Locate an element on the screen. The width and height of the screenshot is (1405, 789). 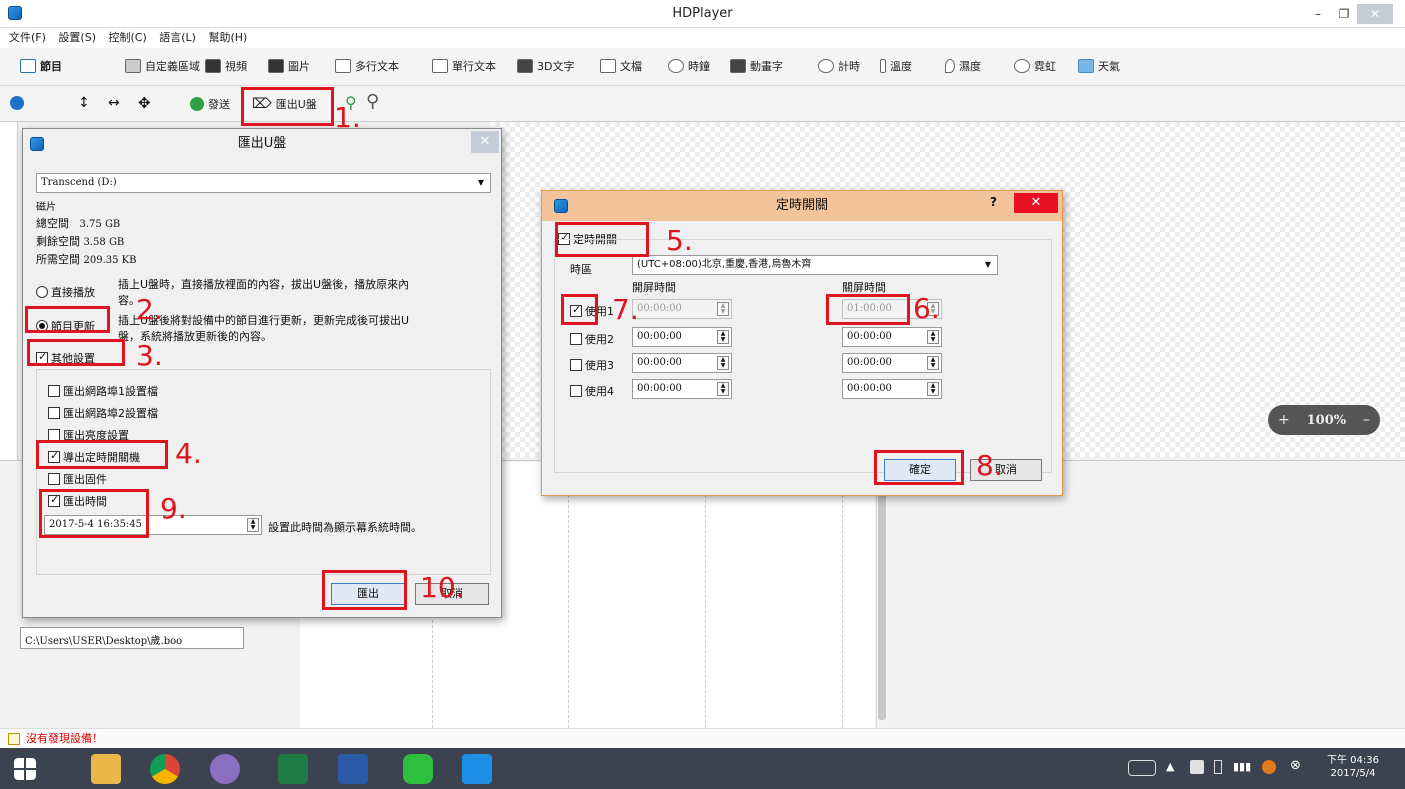
custom-area-button: 自定義區域 is located at coordinates (162, 66).